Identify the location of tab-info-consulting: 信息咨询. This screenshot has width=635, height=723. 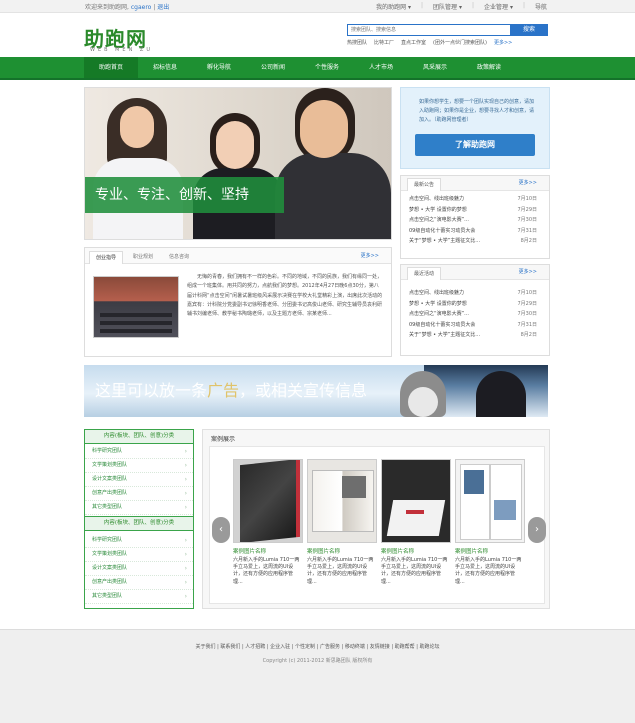
(179, 257).